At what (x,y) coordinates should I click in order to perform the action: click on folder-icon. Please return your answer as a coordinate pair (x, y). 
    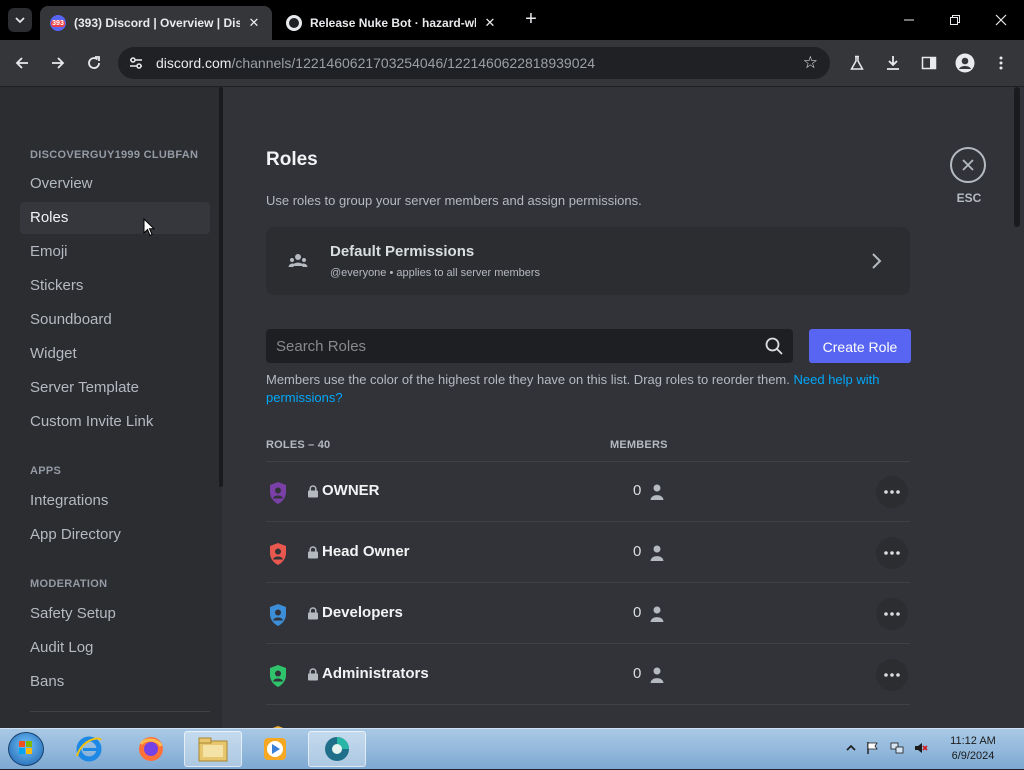
    Looking at the image, I should click on (213, 749).